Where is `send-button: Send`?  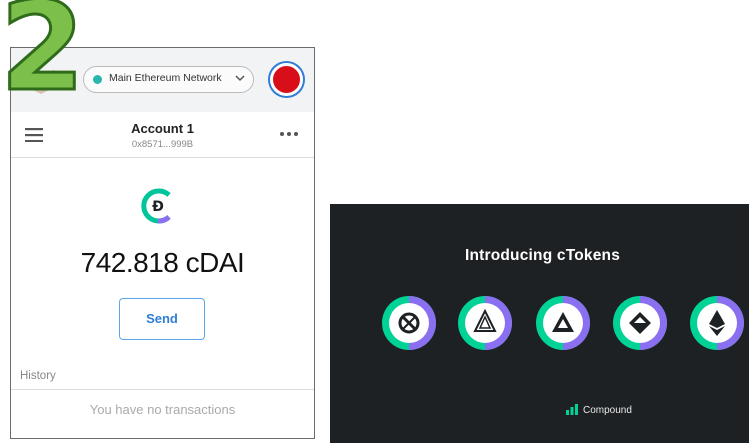 send-button: Send is located at coordinates (162, 319).